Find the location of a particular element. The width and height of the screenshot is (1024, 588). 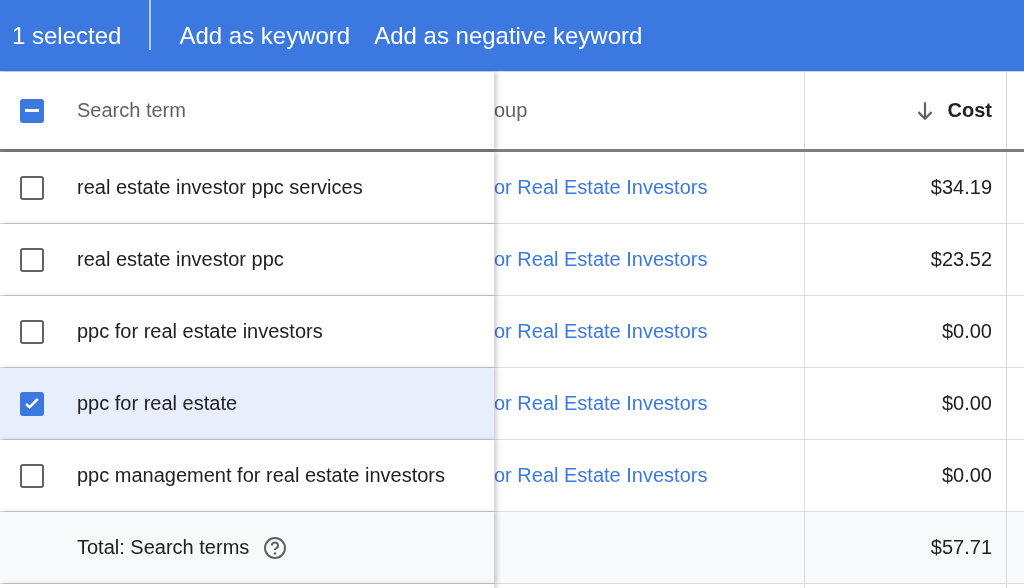

action-button: Add as keyword is located at coordinates (265, 35).